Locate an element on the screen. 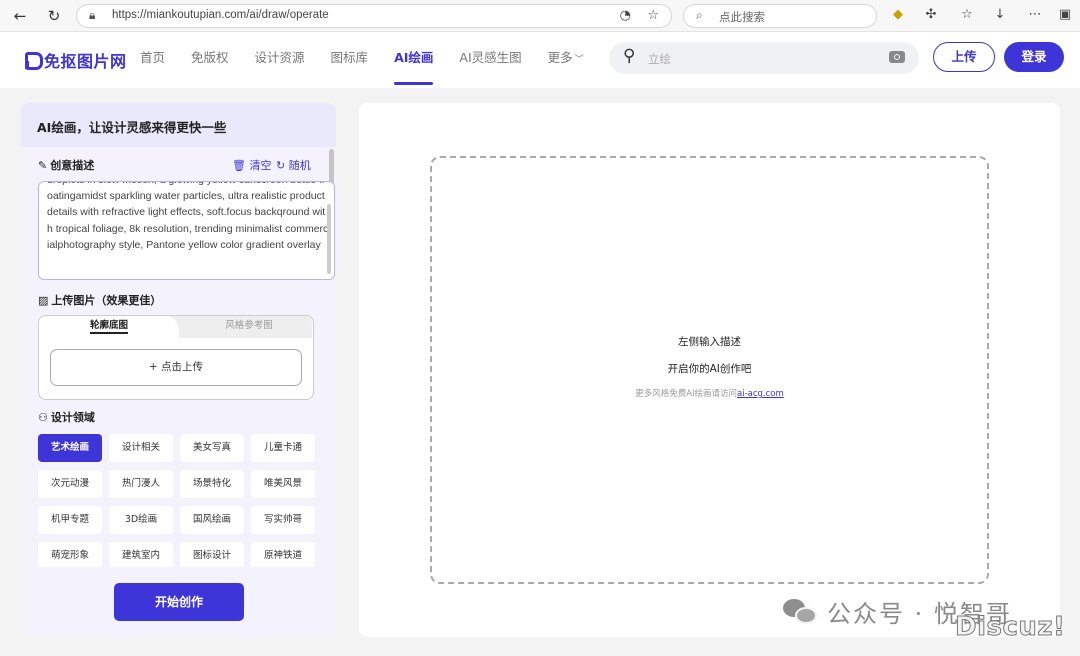 The height and width of the screenshot is (656, 1080). domain-tag: 热门漫人 is located at coordinates (141, 484).